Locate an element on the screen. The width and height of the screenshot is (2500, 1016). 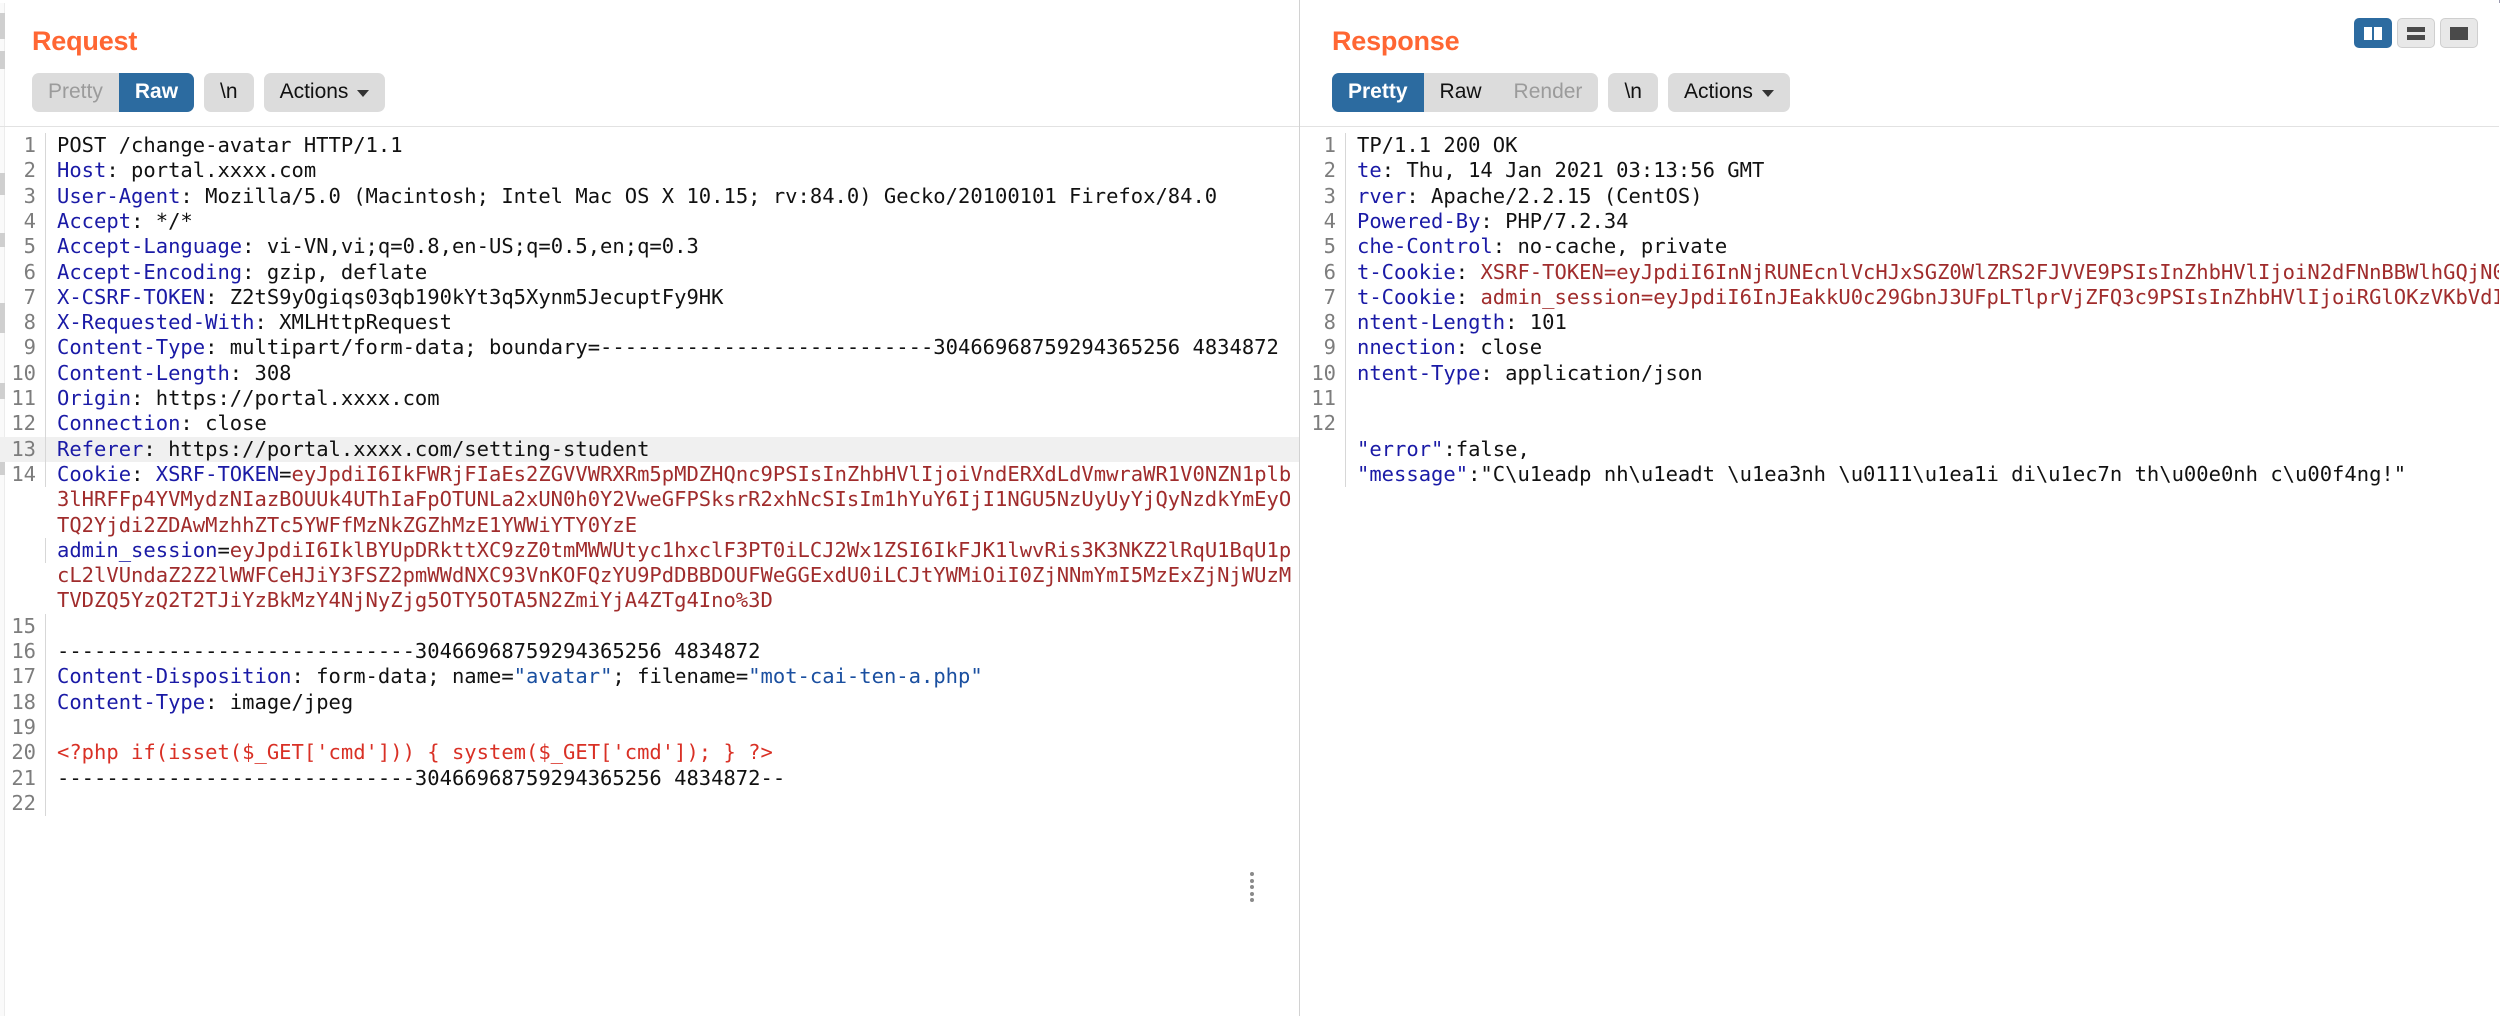
line-text: Content-Type: image/jpeg is located at coordinates (199, 702).